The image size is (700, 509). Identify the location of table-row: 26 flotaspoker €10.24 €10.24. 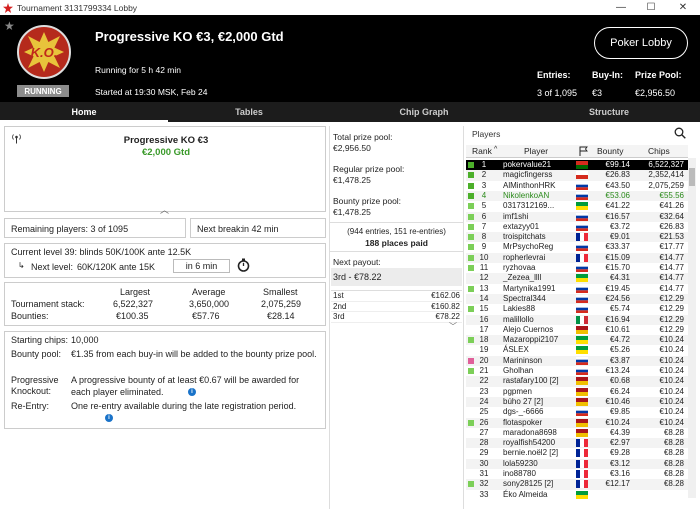
(577, 422).